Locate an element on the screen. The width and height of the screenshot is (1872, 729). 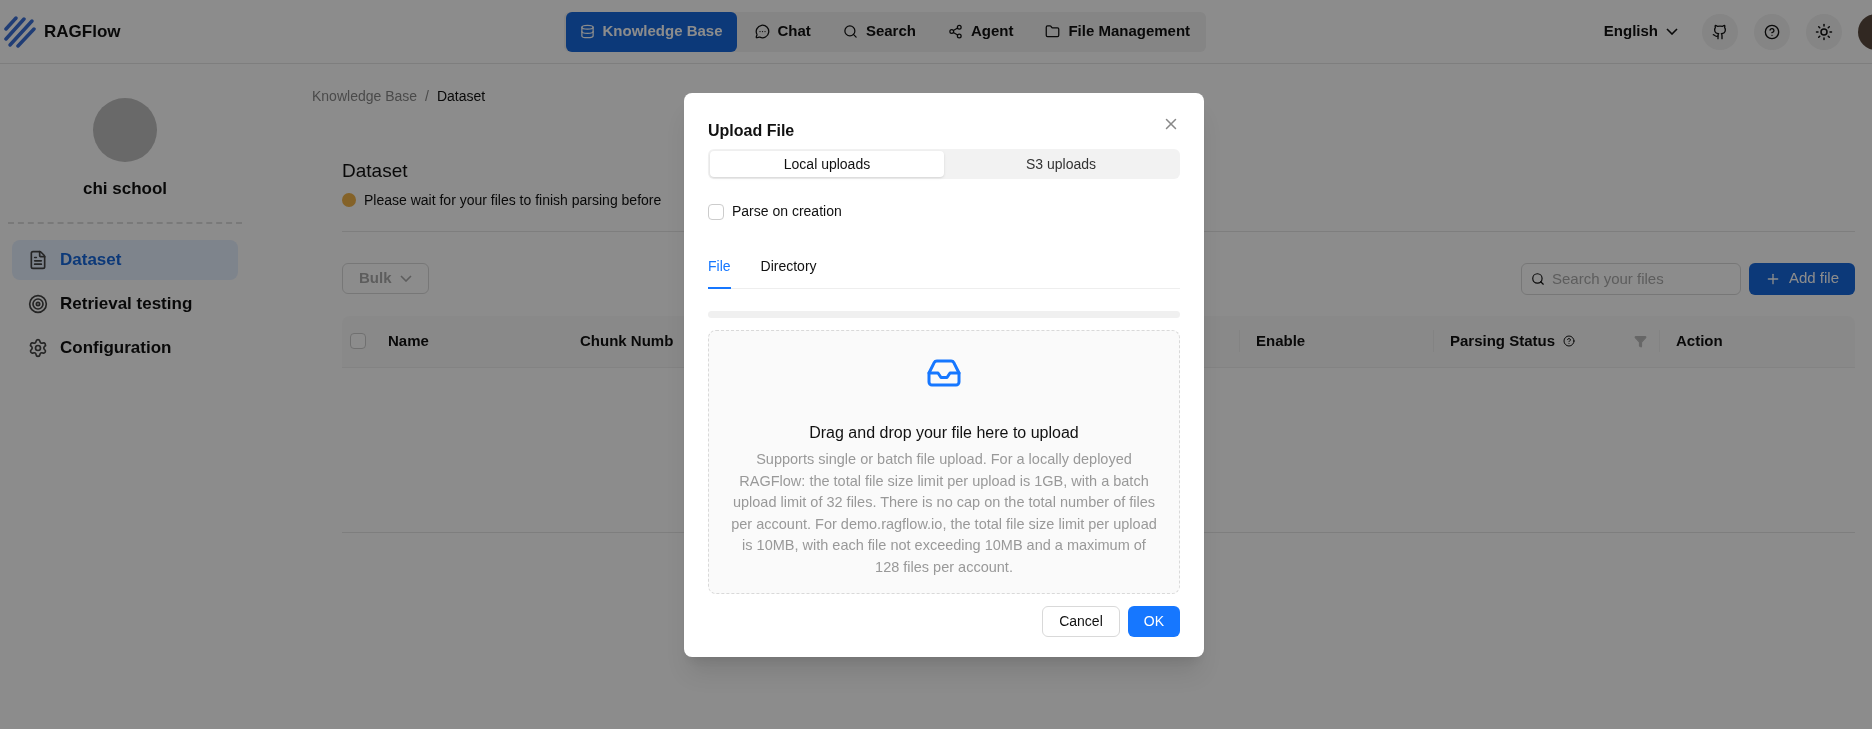
source-tab: S3 uploads is located at coordinates (1061, 164).